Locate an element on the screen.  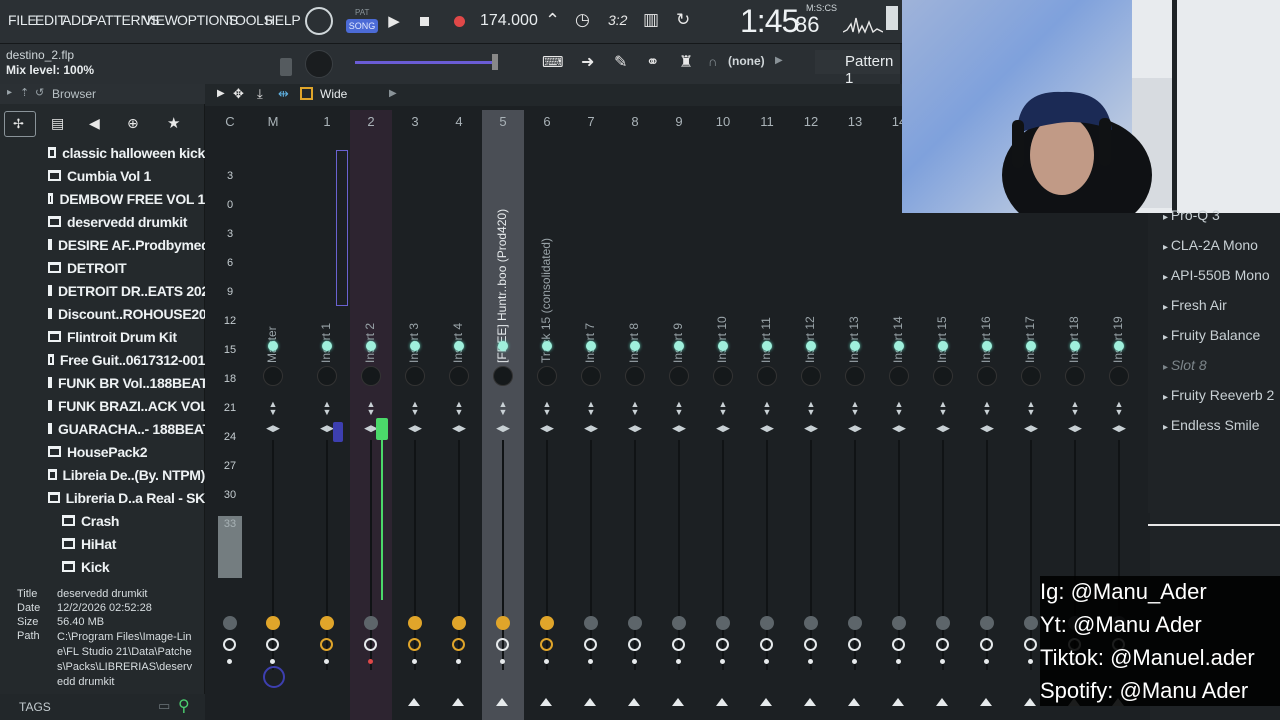
browser-folder: DESIRE AF..Prodbymed] is located at coordinates (102, 244).